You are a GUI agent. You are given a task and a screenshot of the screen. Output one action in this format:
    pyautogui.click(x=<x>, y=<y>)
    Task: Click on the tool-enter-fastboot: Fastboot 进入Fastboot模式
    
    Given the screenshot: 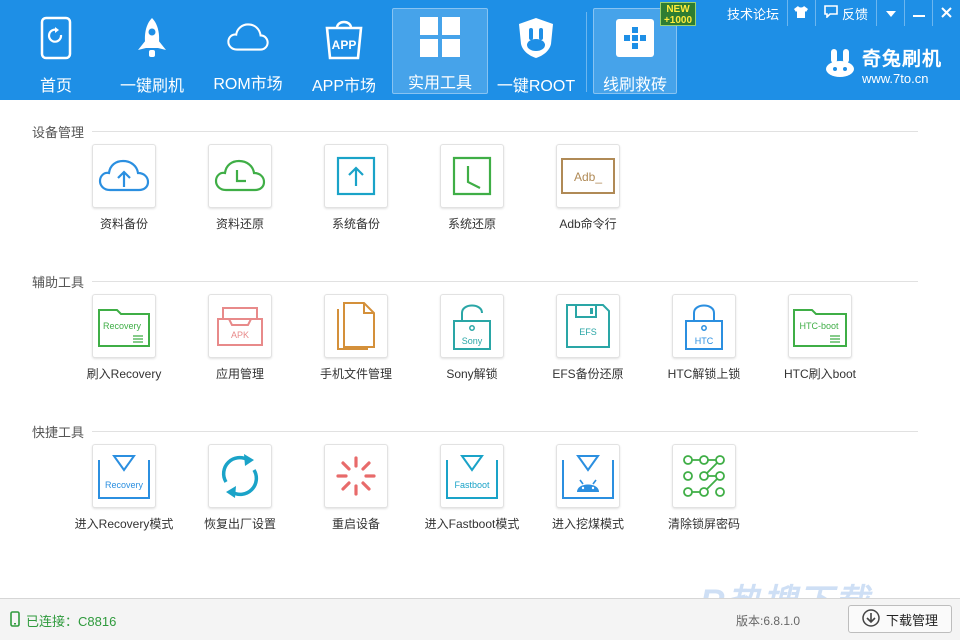 What is the action you would take?
    pyautogui.click(x=472, y=494)
    